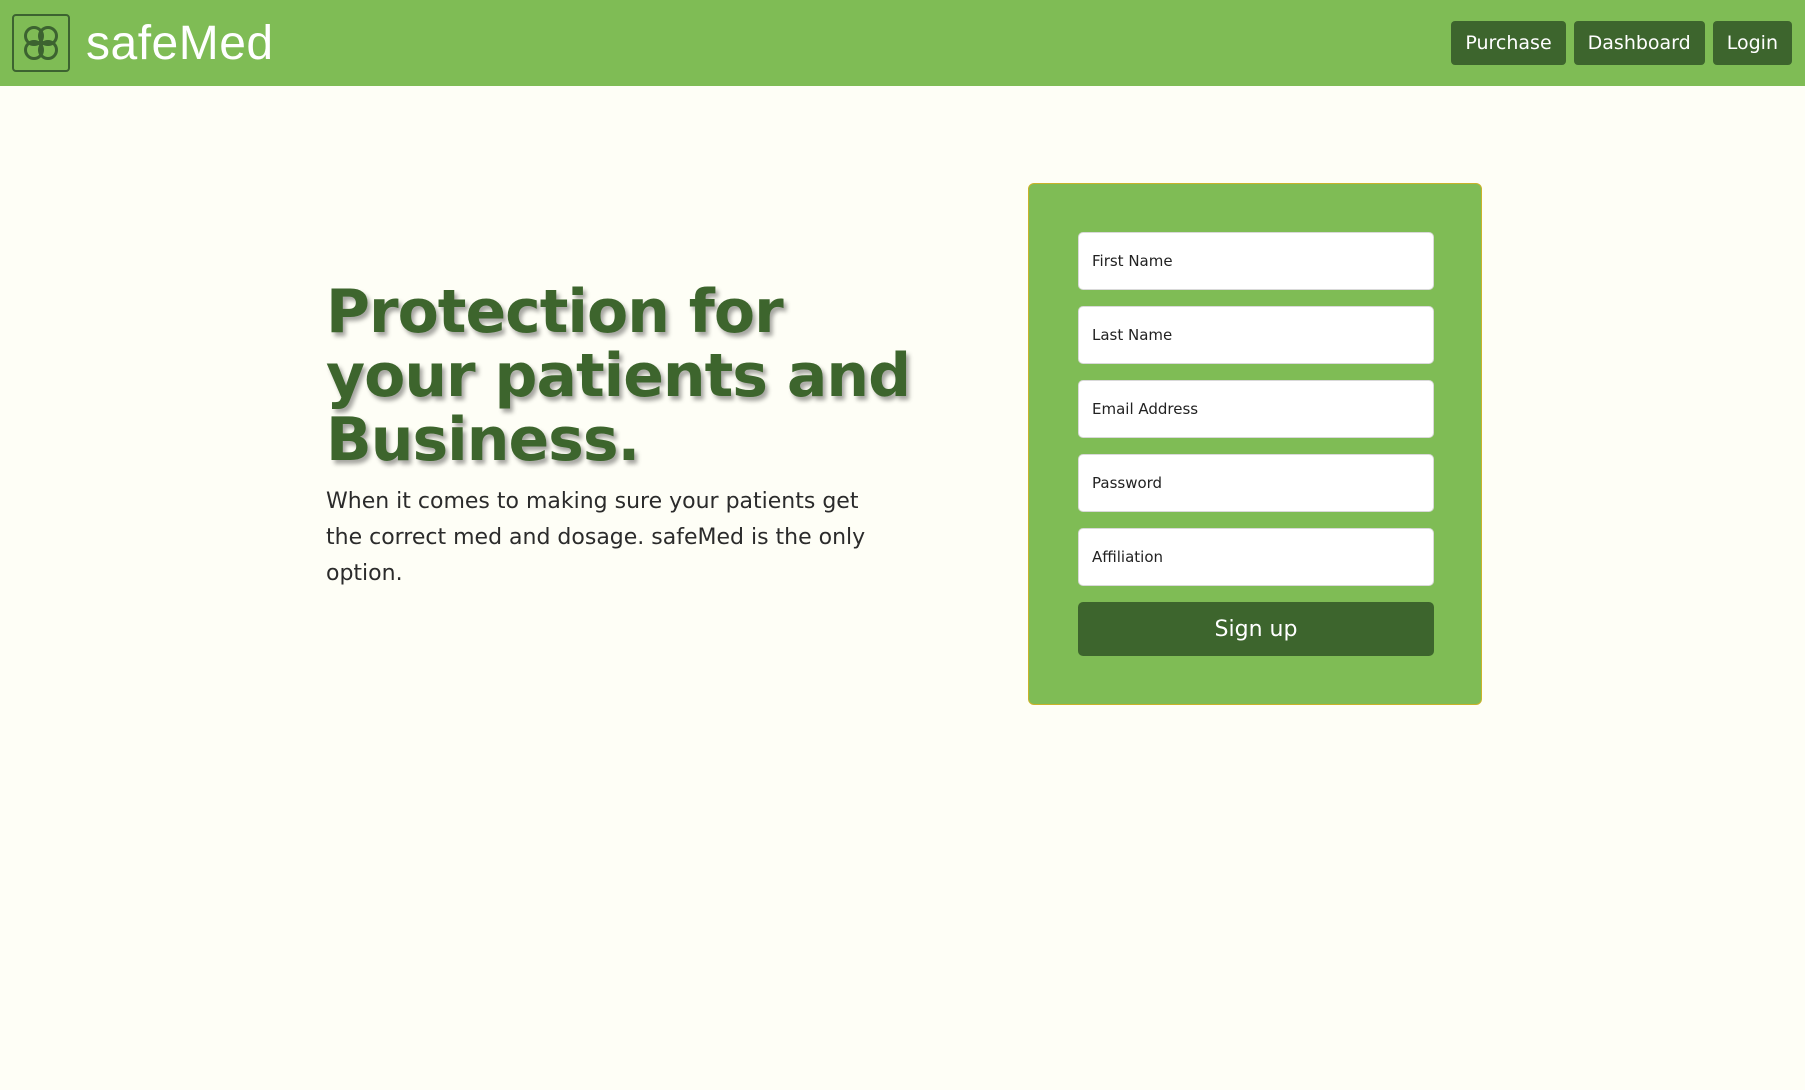  I want to click on password-input, so click(1256, 483).